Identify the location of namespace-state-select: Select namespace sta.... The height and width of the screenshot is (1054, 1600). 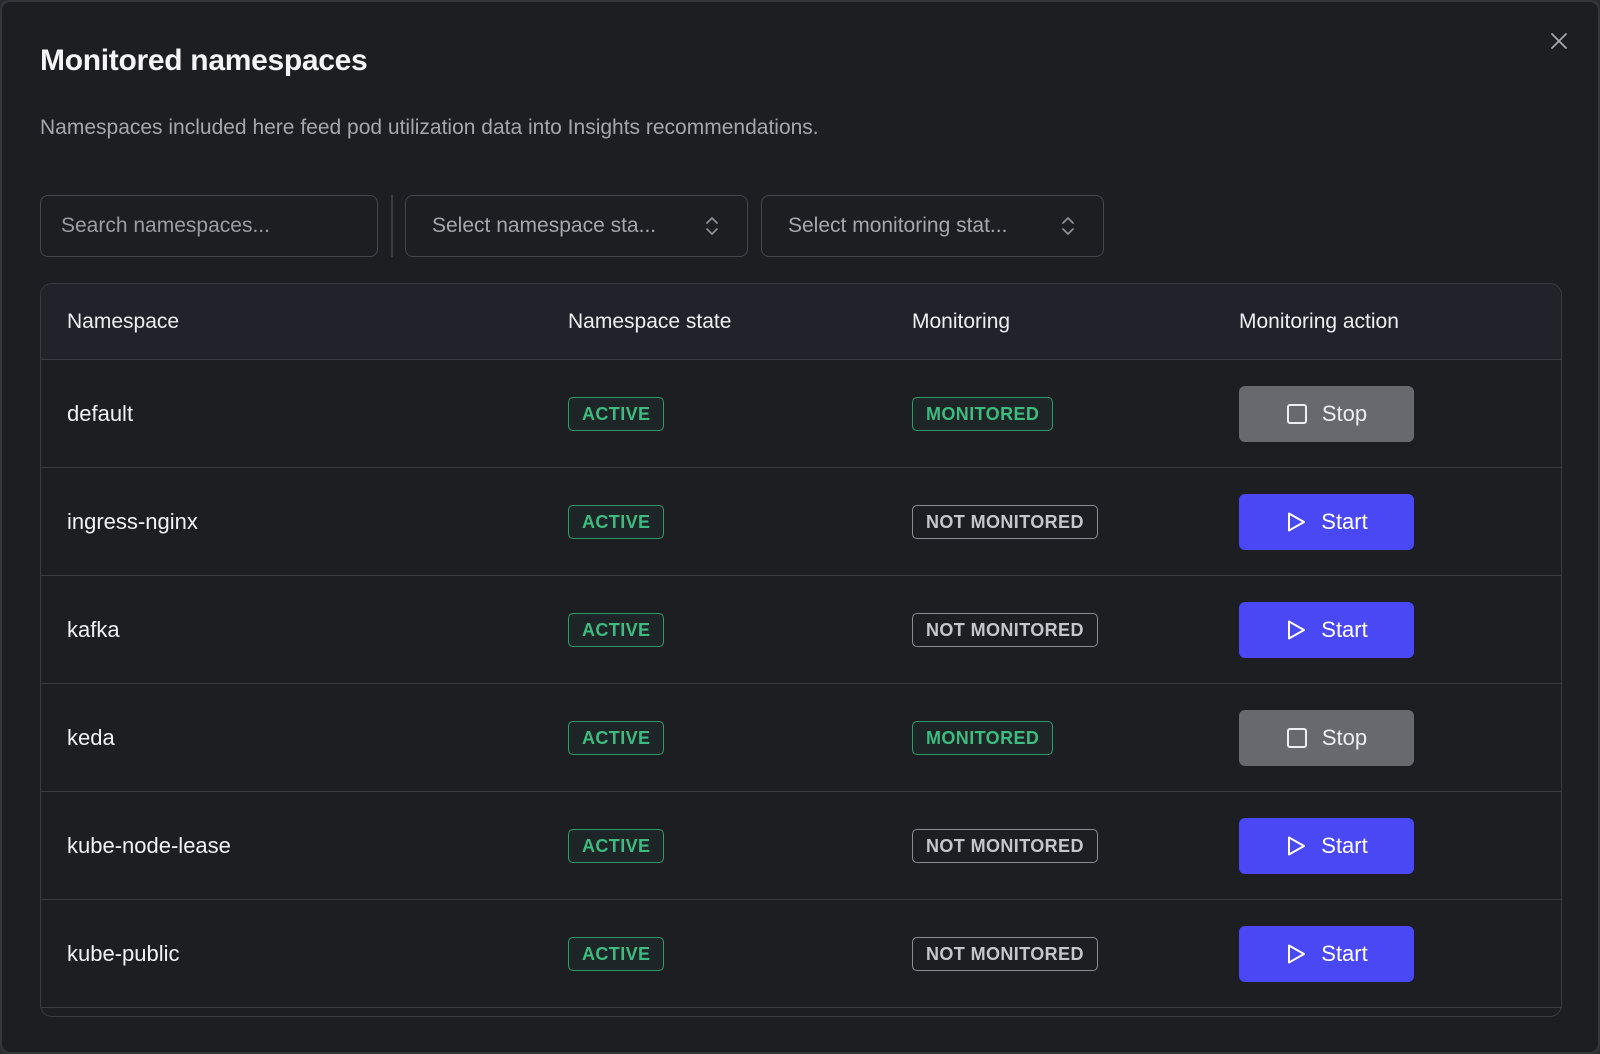
(576, 226).